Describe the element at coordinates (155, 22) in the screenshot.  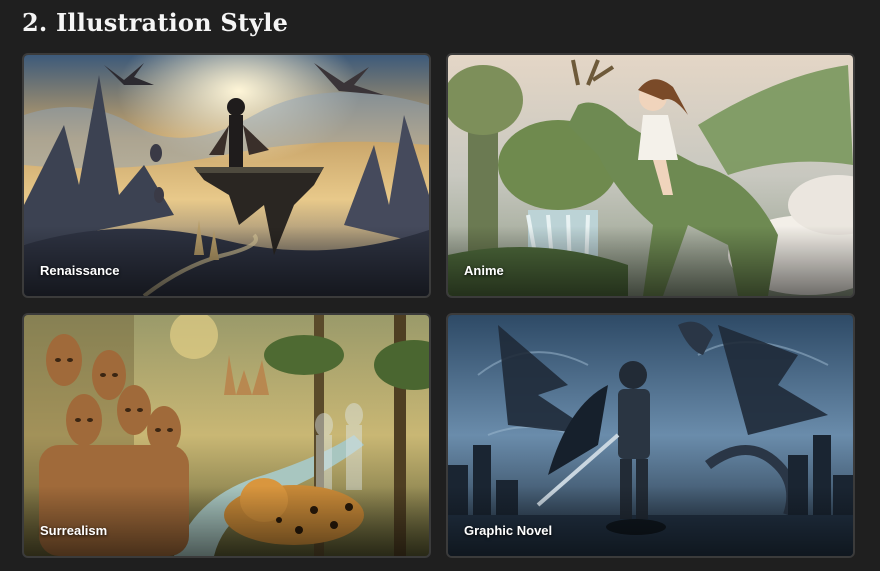
I see `section-title: 2. Illustration Style` at that location.